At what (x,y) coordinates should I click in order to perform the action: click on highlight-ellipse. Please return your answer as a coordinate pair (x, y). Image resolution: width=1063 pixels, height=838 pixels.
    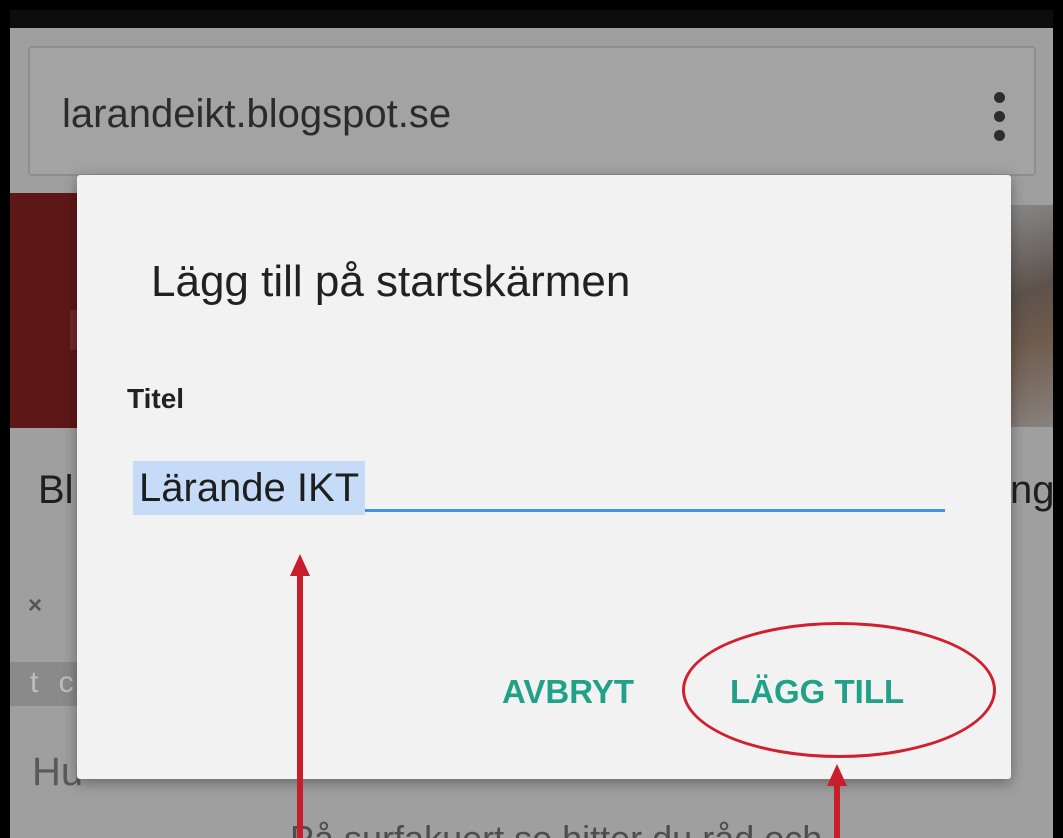
    Looking at the image, I should click on (839, 690).